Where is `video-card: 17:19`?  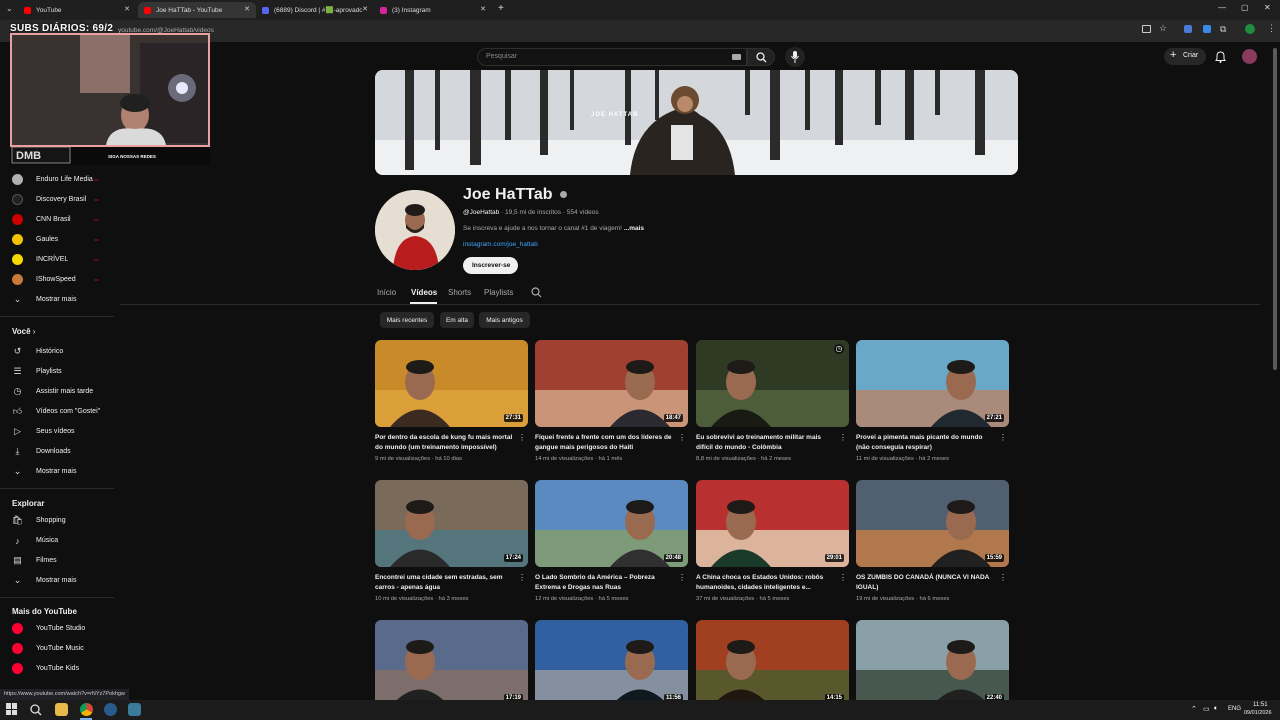
video-card: 17:19 is located at coordinates (451, 660).